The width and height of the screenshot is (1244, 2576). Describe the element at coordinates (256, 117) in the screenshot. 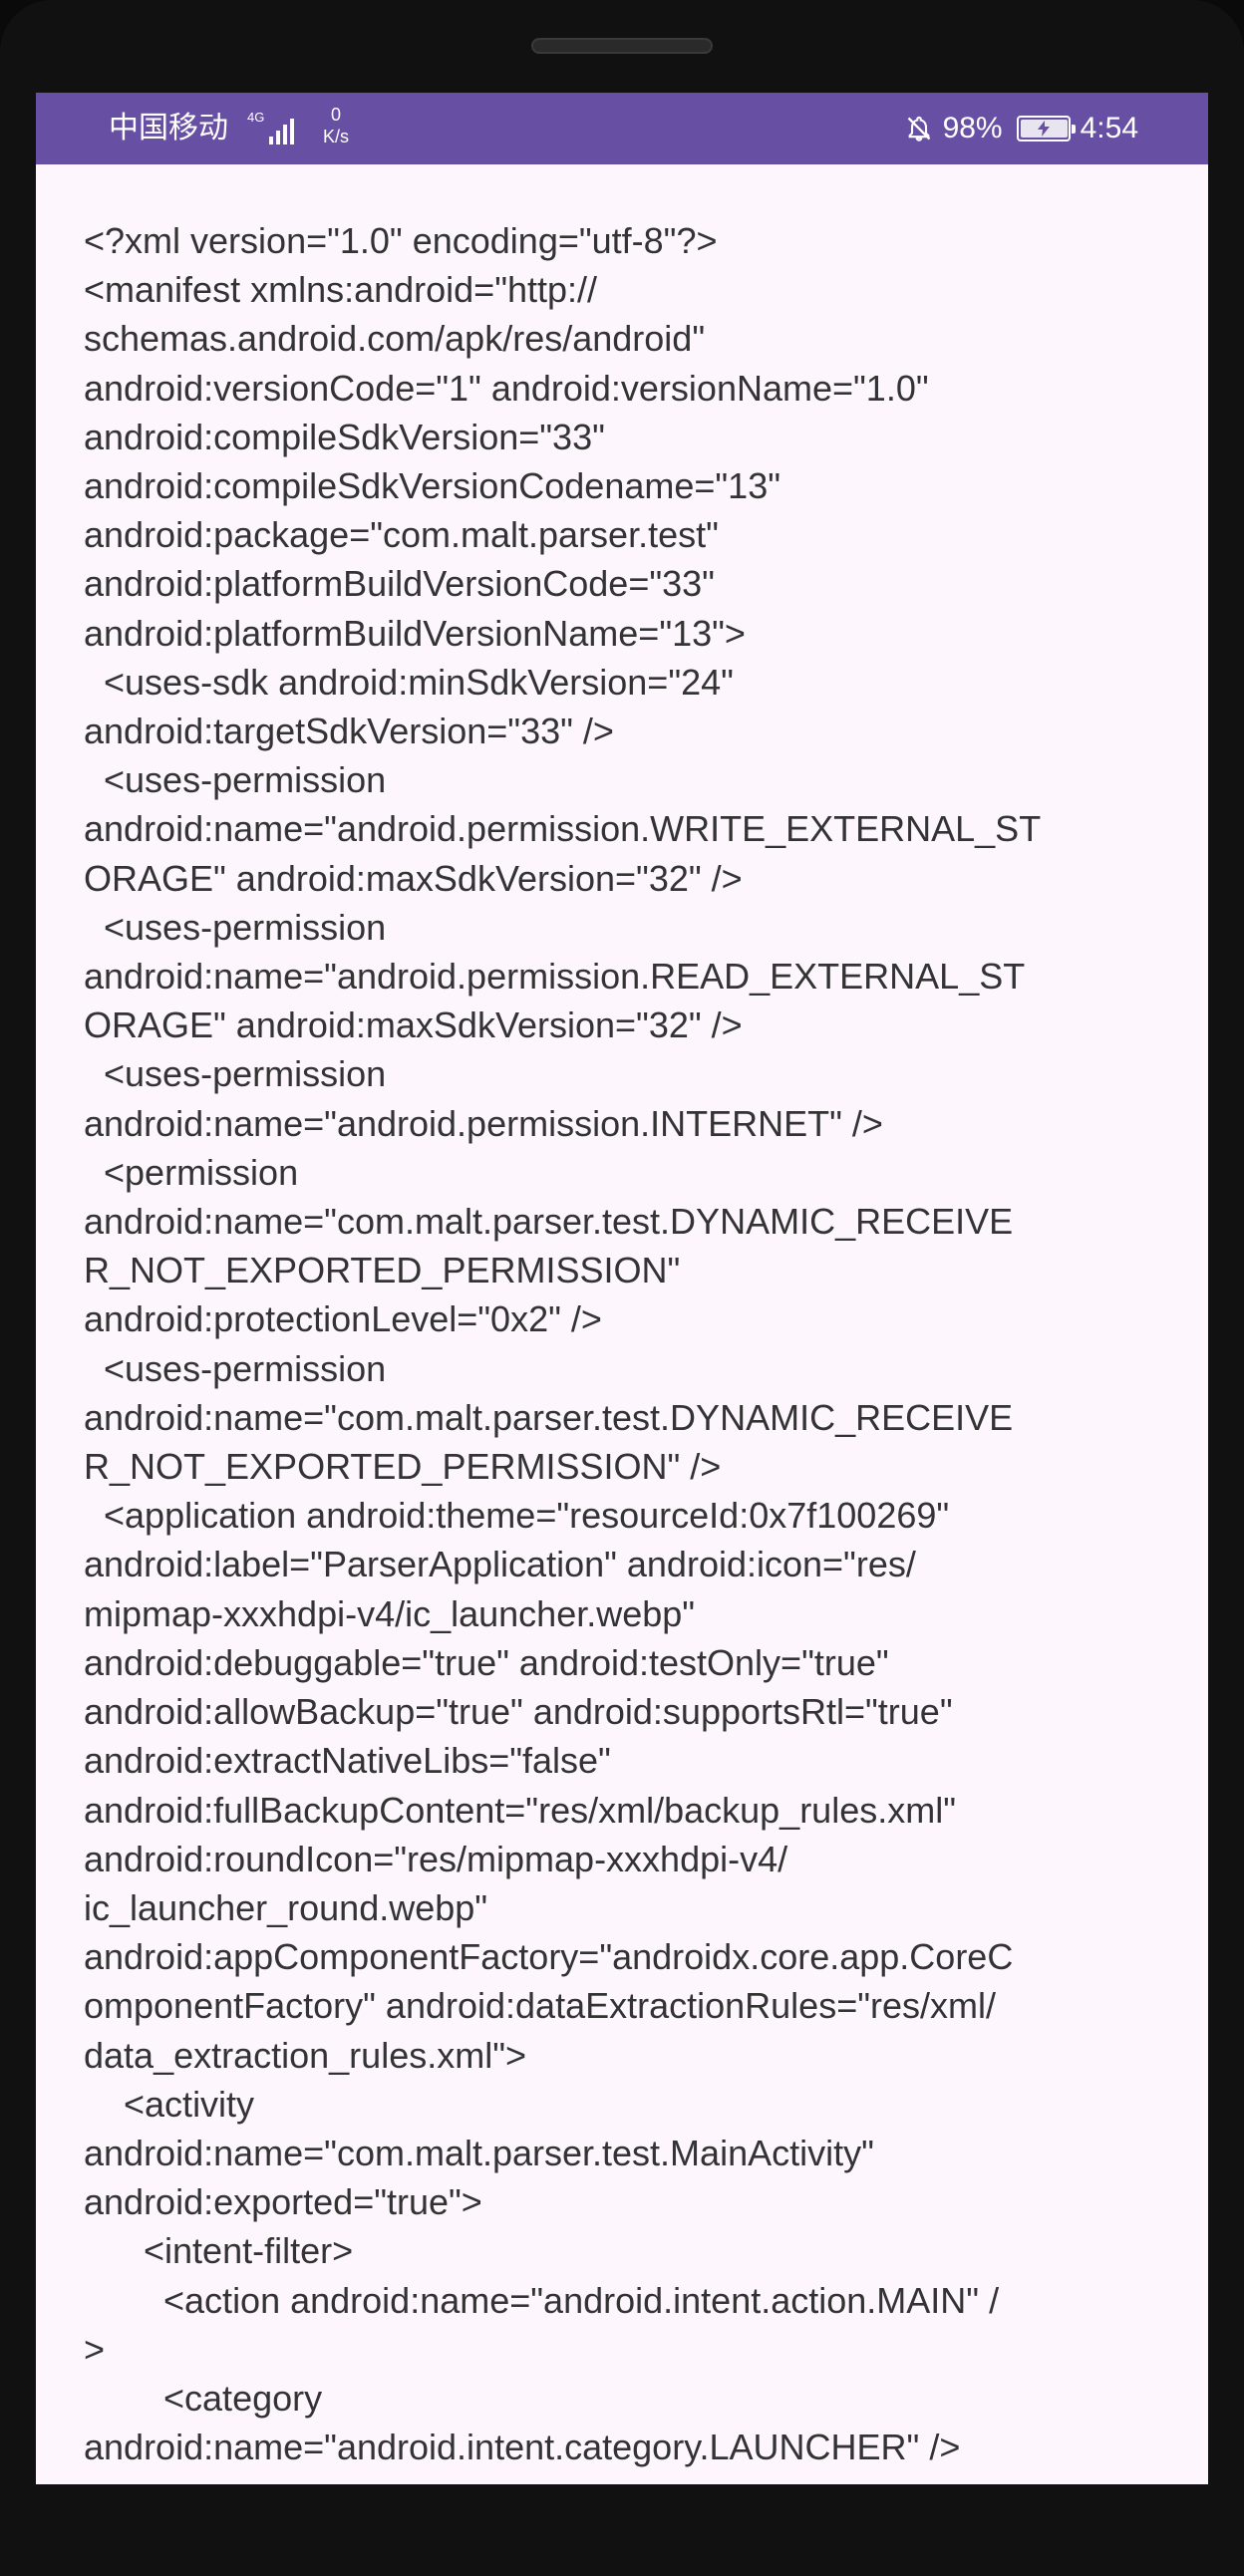

I see `network-type: 4G` at that location.